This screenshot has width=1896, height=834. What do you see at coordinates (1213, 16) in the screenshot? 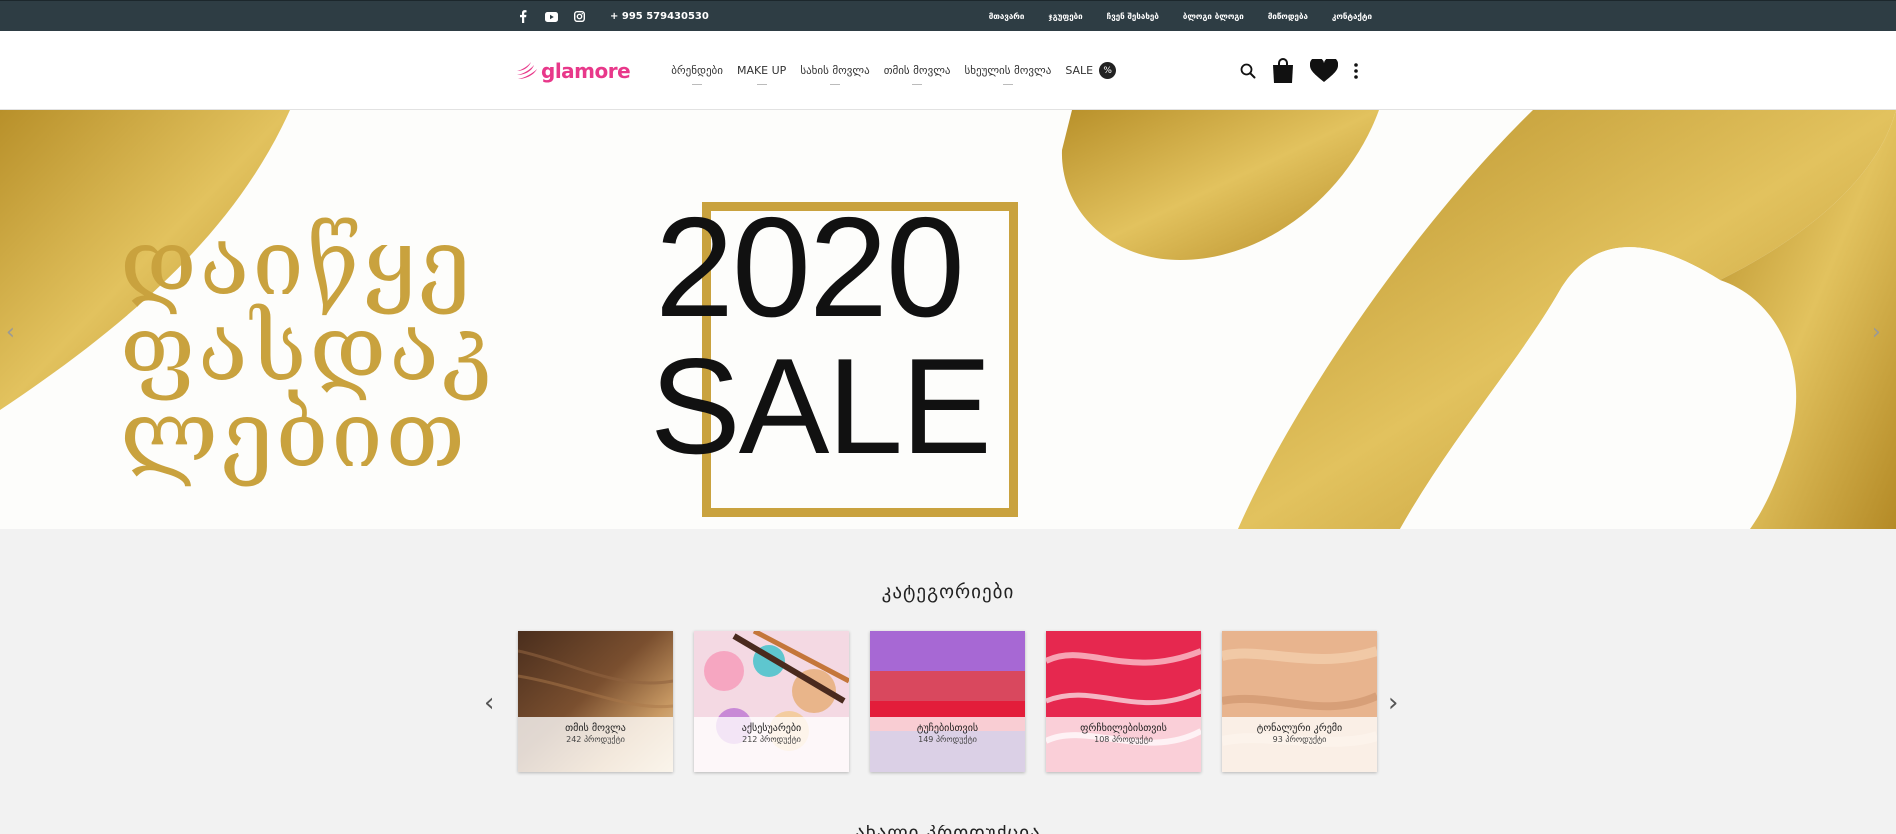
I see `top-link-blog: ბლოგი ბლოგი` at bounding box center [1213, 16].